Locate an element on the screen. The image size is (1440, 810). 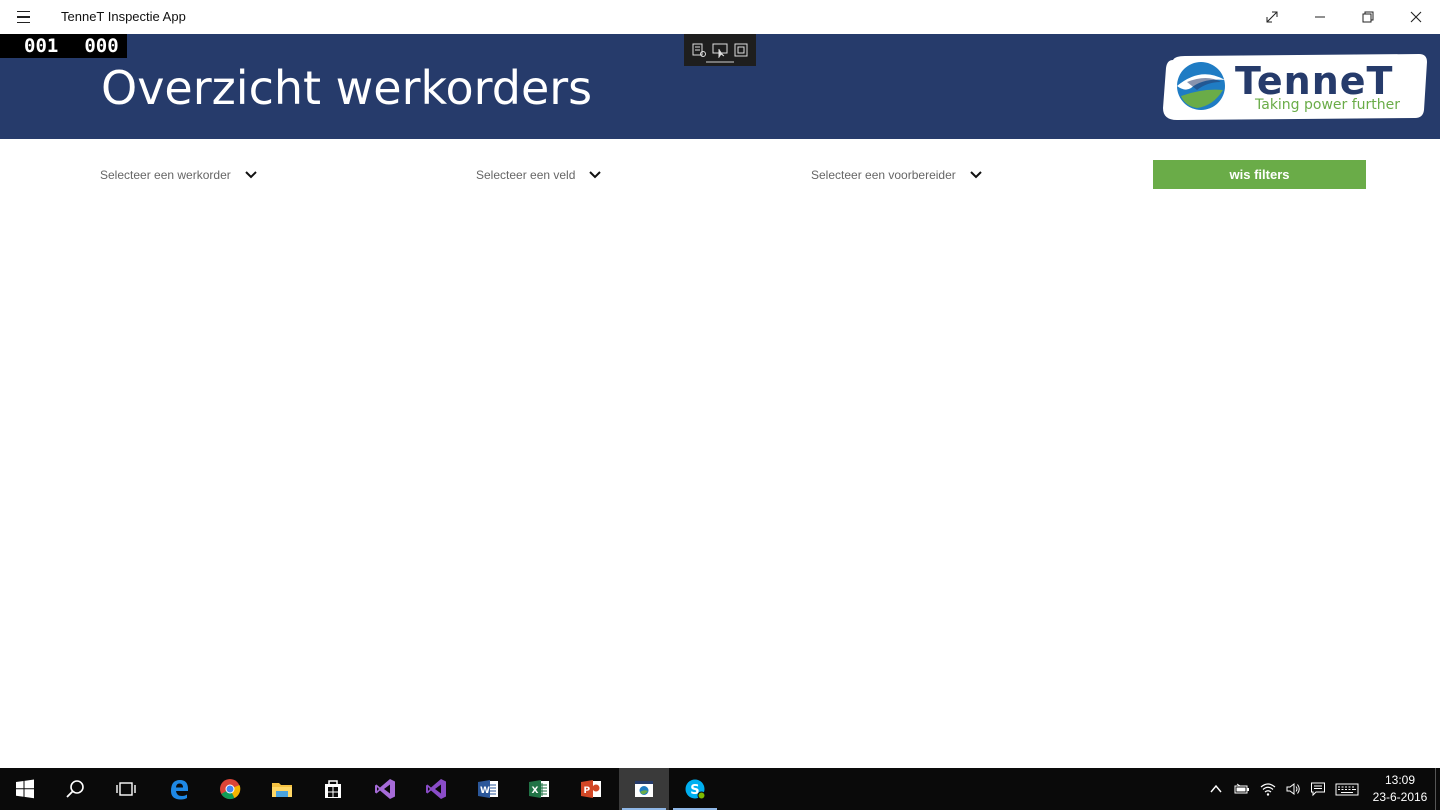
layout-adorner-icon is located at coordinates (741, 50).